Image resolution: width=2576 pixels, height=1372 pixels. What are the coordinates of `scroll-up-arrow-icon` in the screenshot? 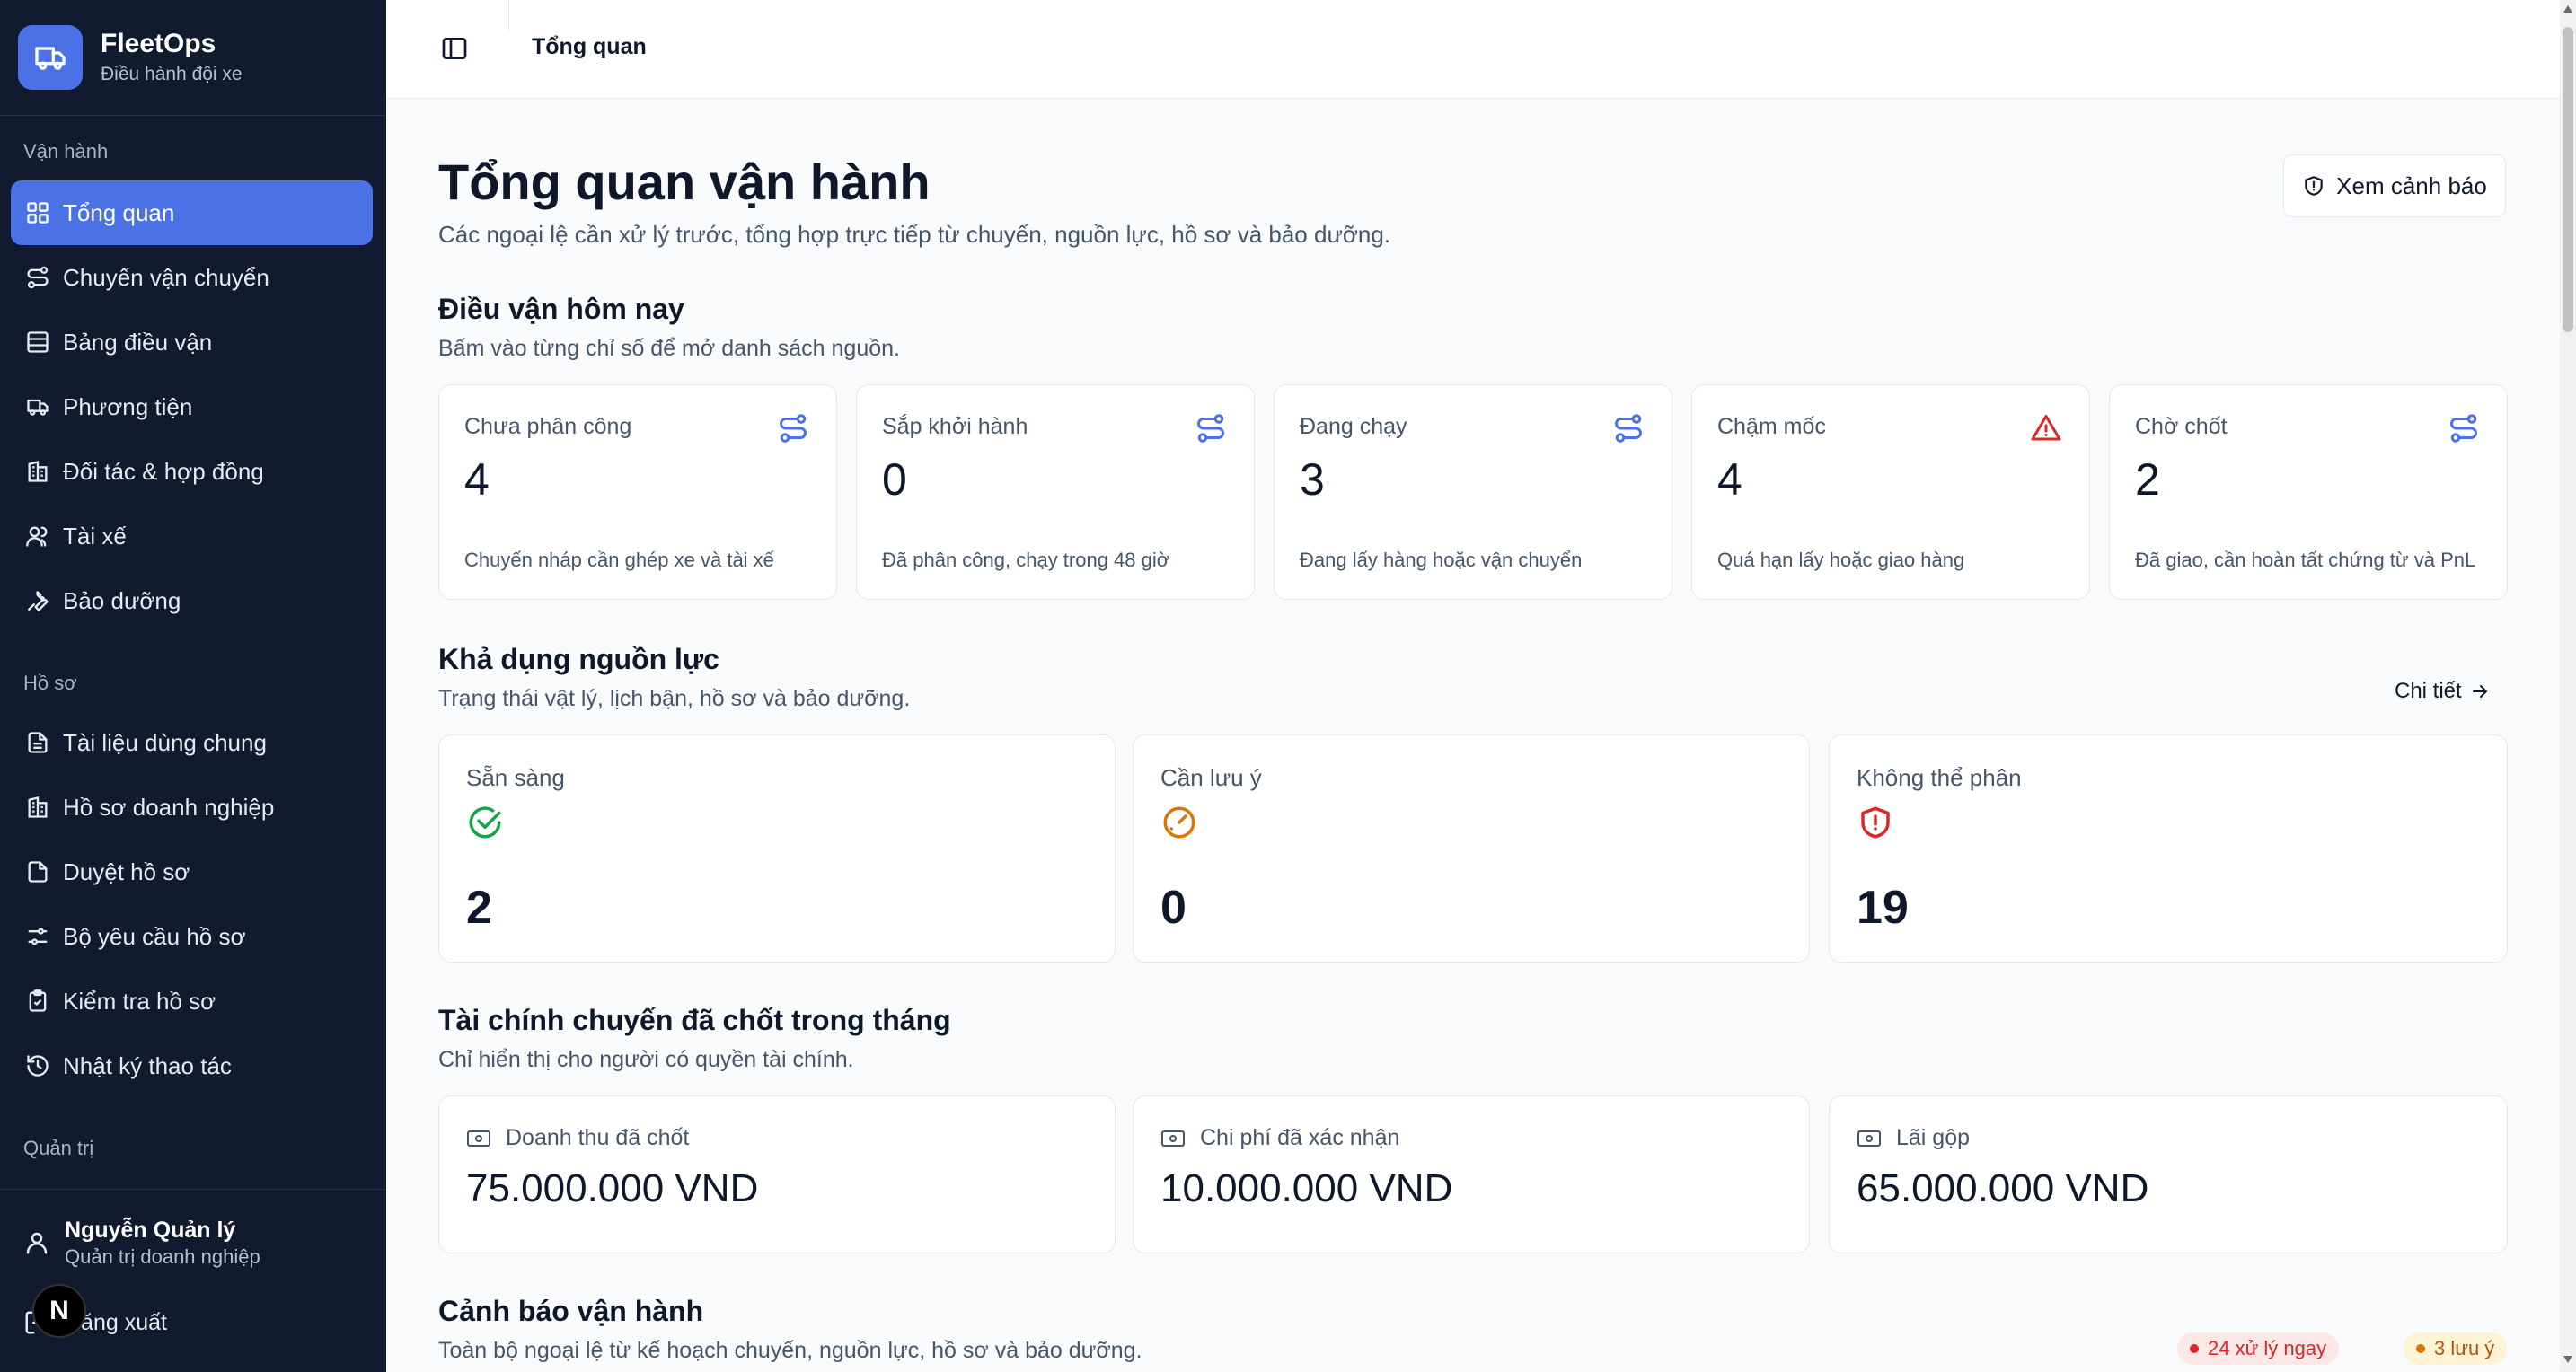 It's located at (2567, 9).